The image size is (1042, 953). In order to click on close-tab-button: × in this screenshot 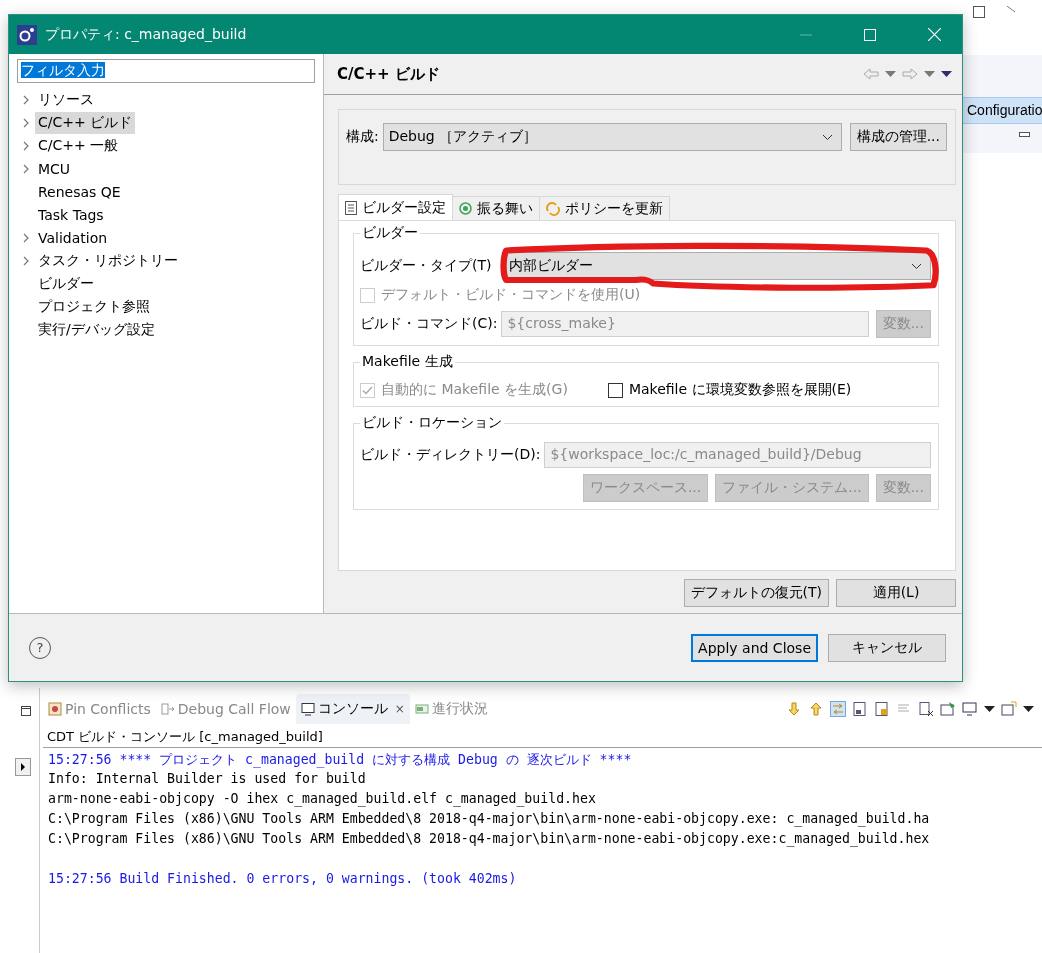, I will do `click(399, 709)`.